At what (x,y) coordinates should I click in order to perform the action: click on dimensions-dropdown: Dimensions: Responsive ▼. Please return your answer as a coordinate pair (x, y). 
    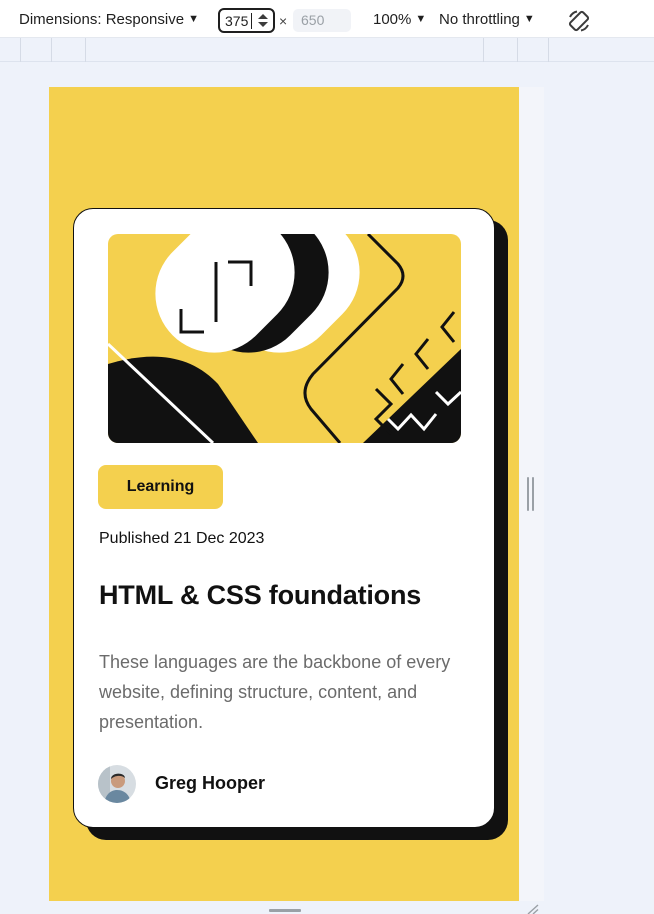
    Looking at the image, I should click on (109, 19).